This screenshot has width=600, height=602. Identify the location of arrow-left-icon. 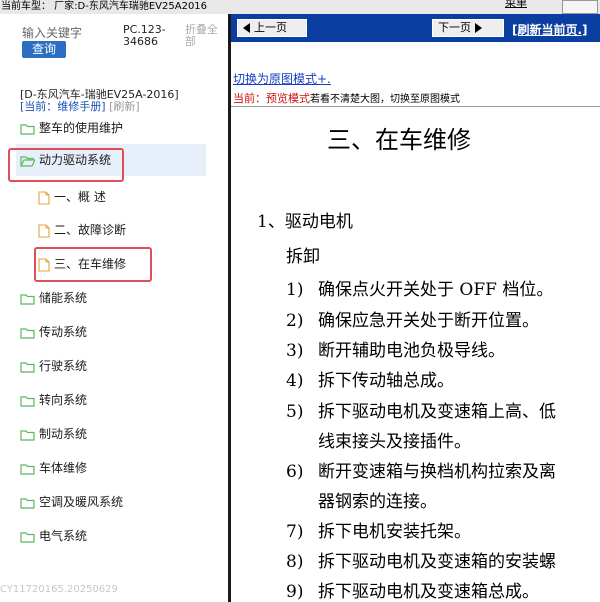
(246, 28).